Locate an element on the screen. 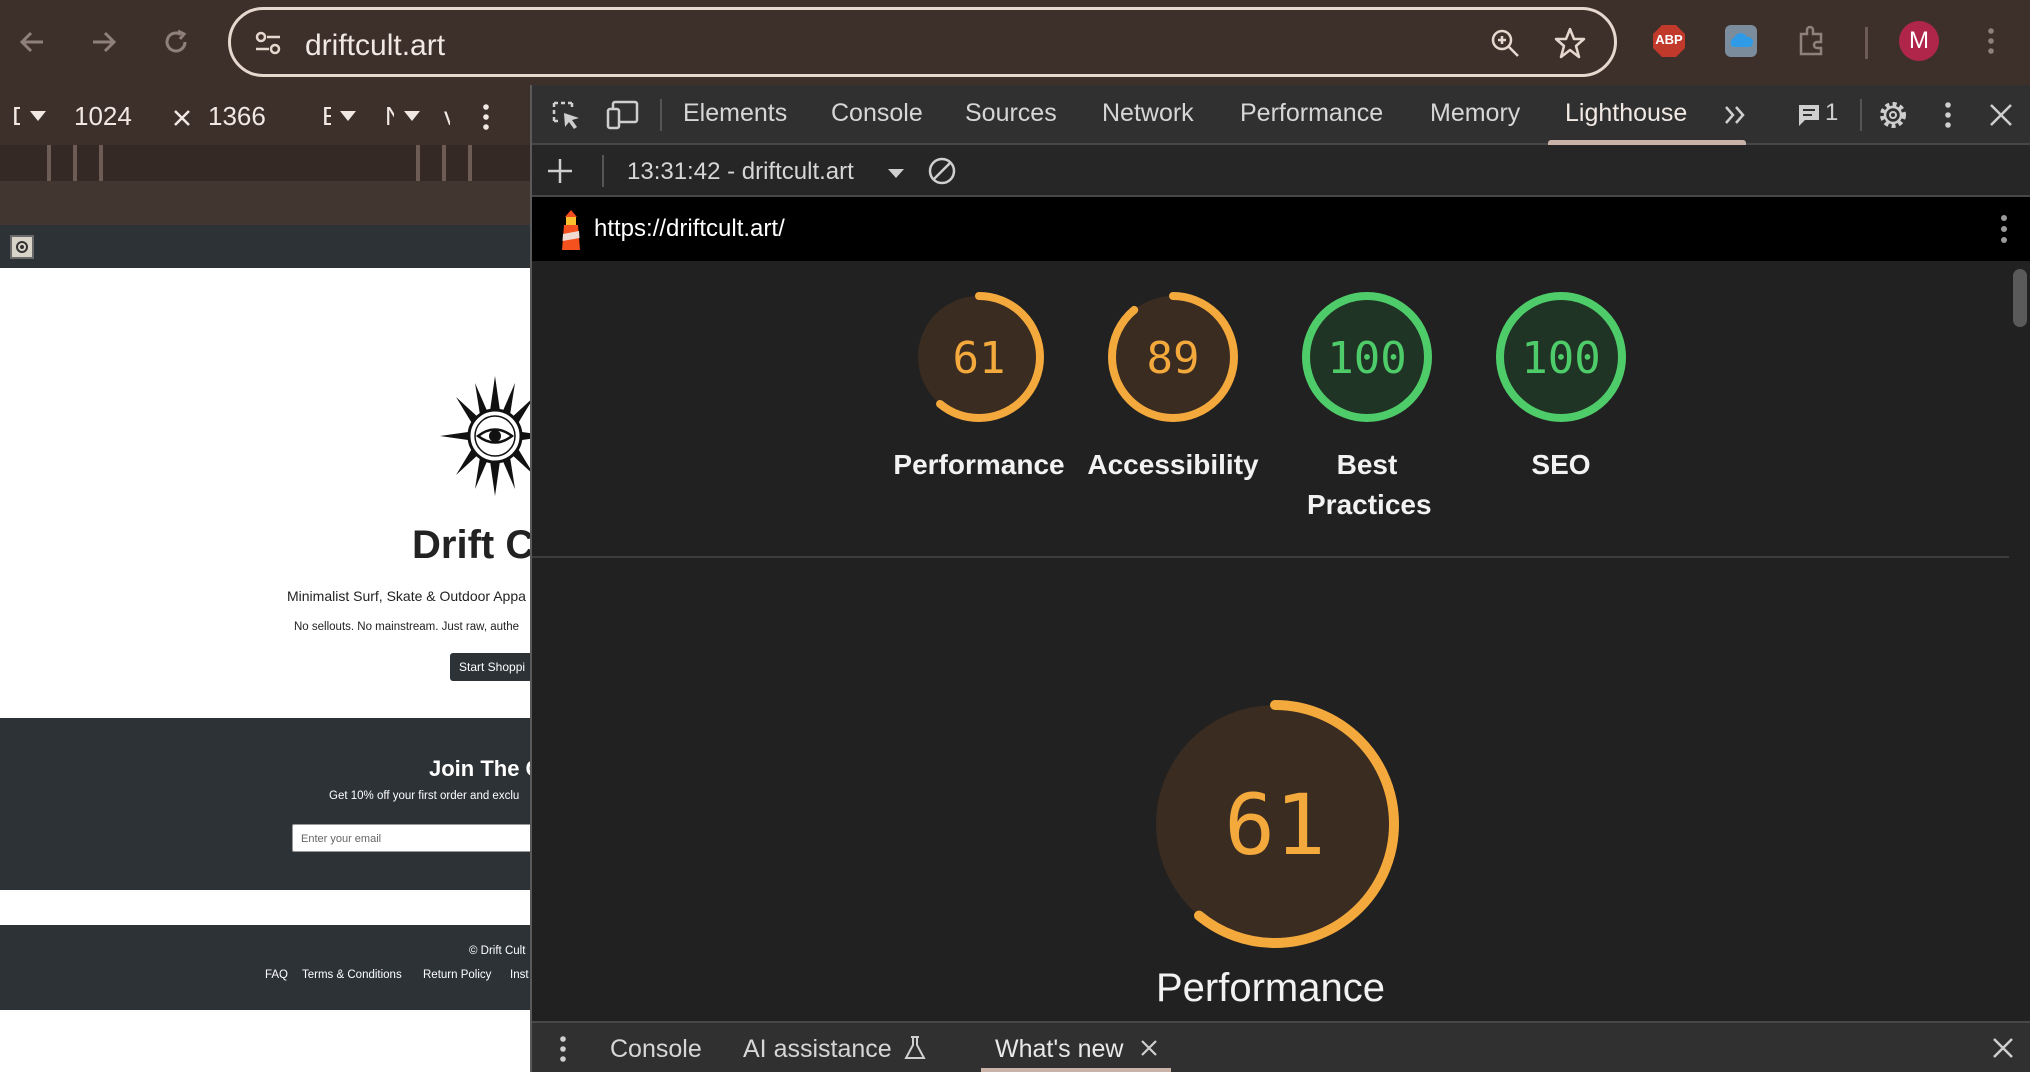 The width and height of the screenshot is (2030, 1072). bookmark-star-icon is located at coordinates (1570, 43).